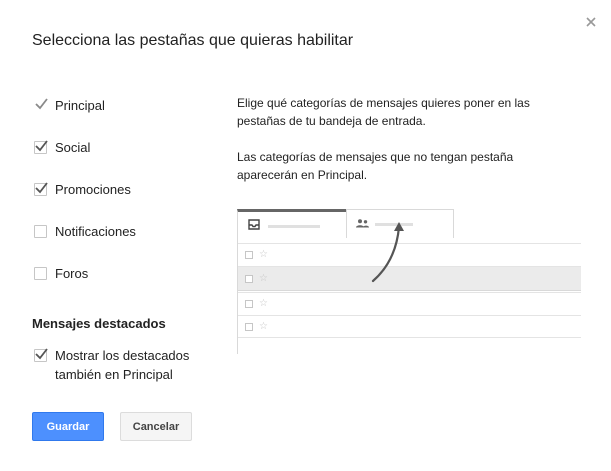  I want to click on checkbox-notificaciones, so click(40, 231).